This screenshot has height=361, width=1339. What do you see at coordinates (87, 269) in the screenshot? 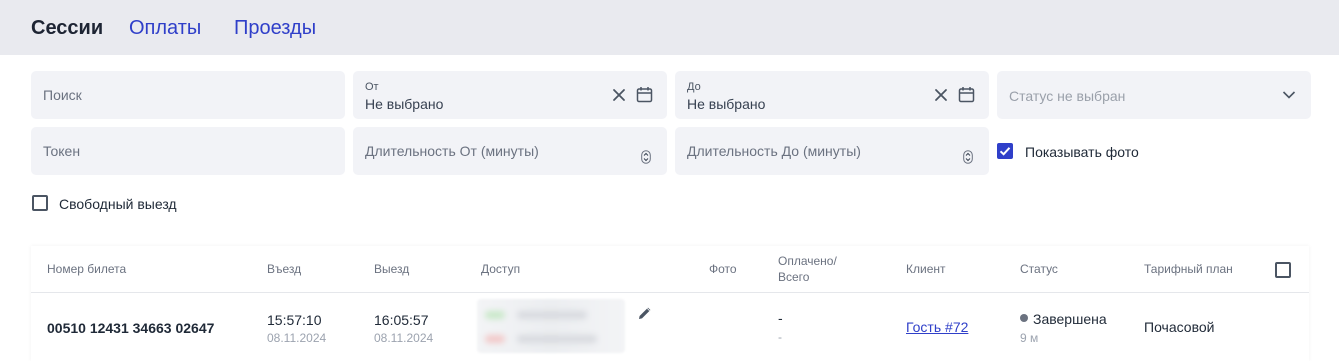
I see `header-ticket: Номер билета` at bounding box center [87, 269].